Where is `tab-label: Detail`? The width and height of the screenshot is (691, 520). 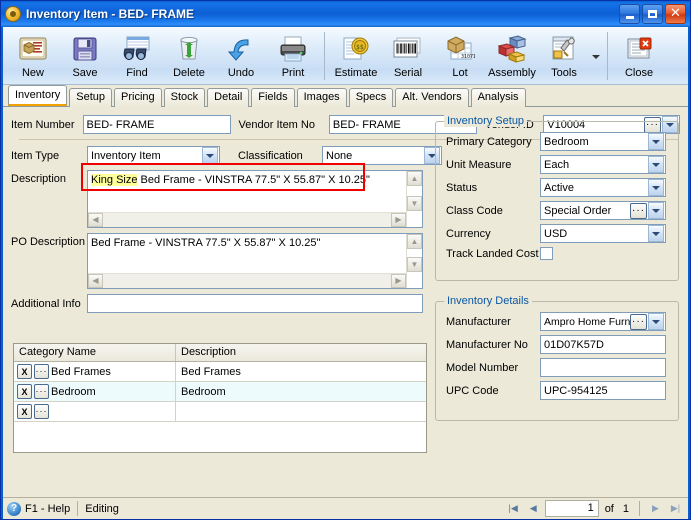
tab-label: Detail is located at coordinates (228, 97).